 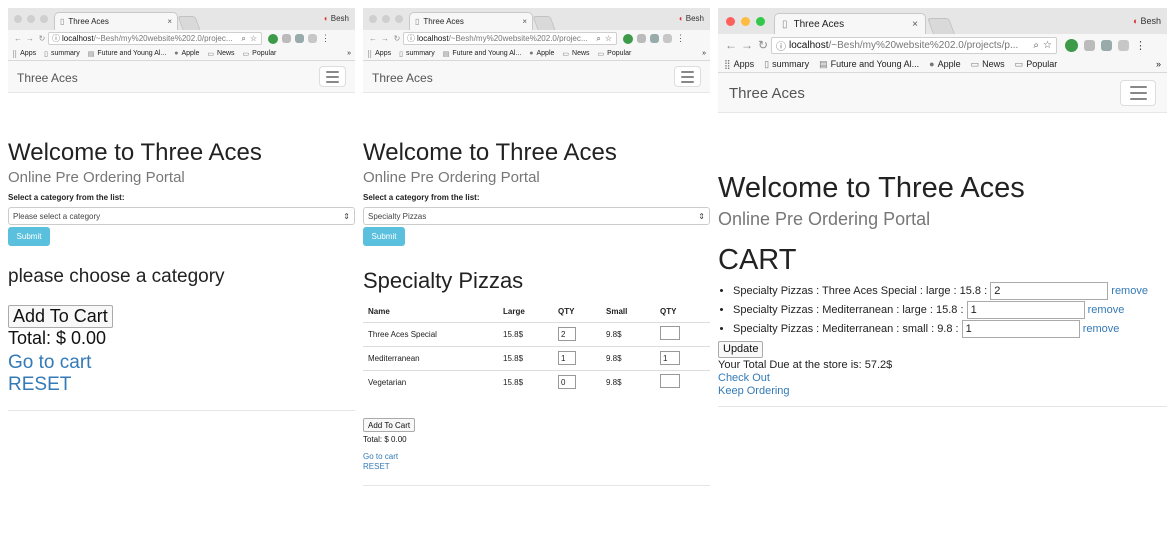 What do you see at coordinates (942, 391) in the screenshot?
I see `keep-ordering-link: Keep Ordering` at bounding box center [942, 391].